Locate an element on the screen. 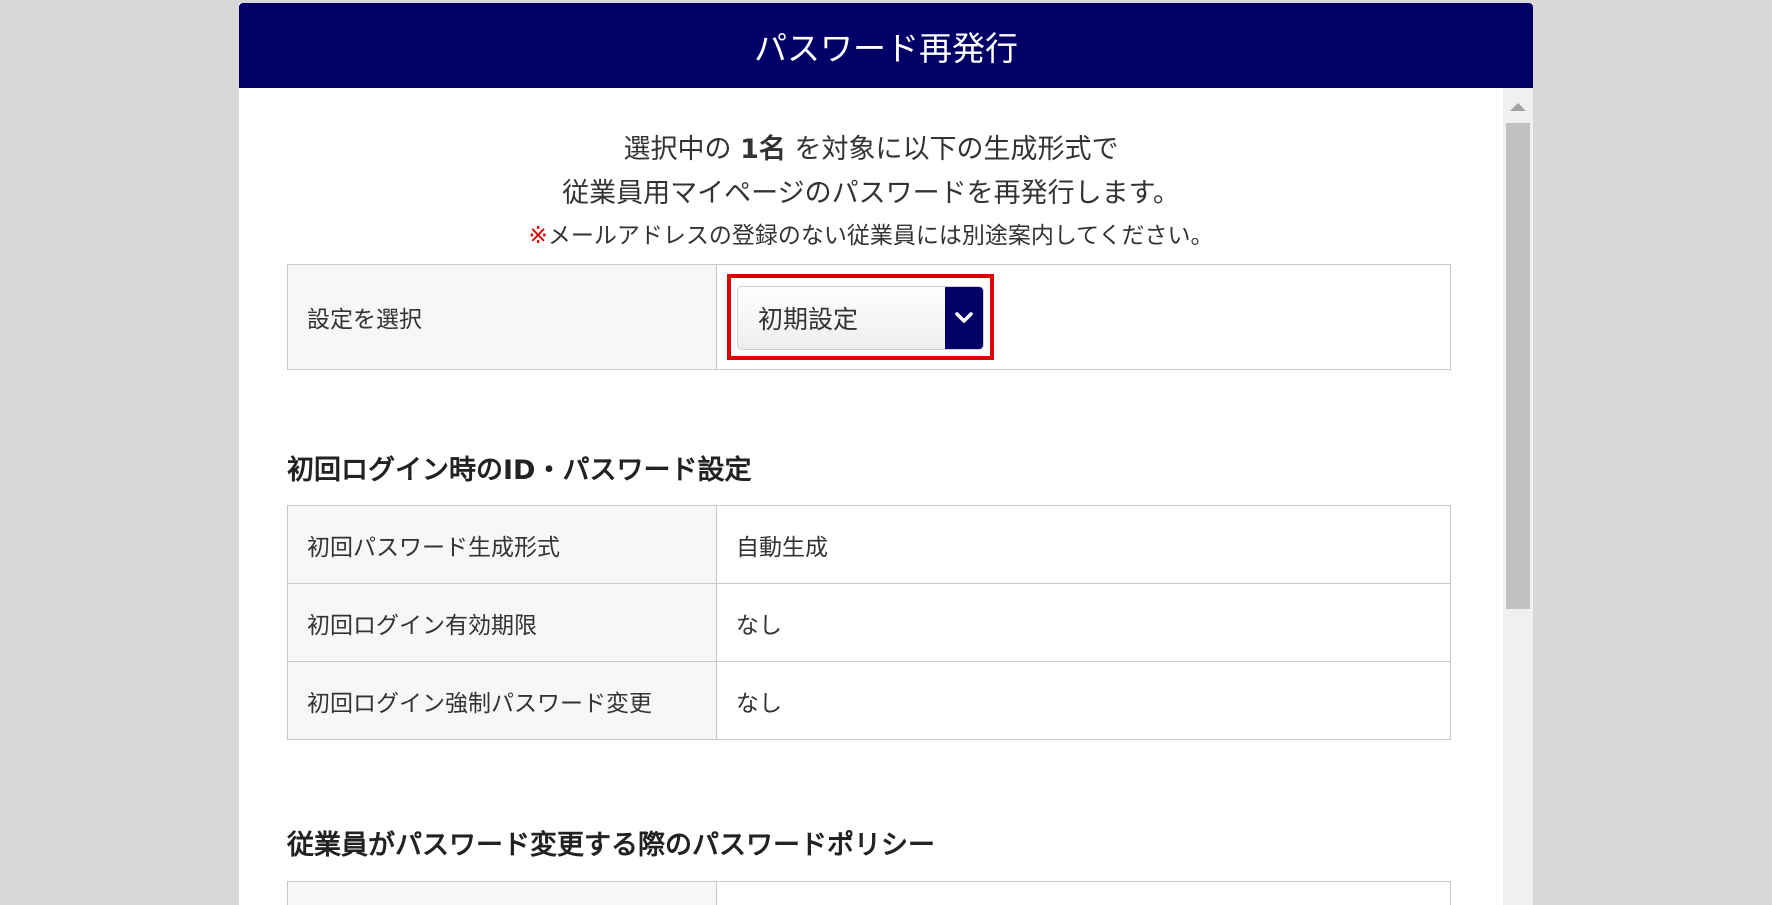  row-label is located at coordinates (502, 893).